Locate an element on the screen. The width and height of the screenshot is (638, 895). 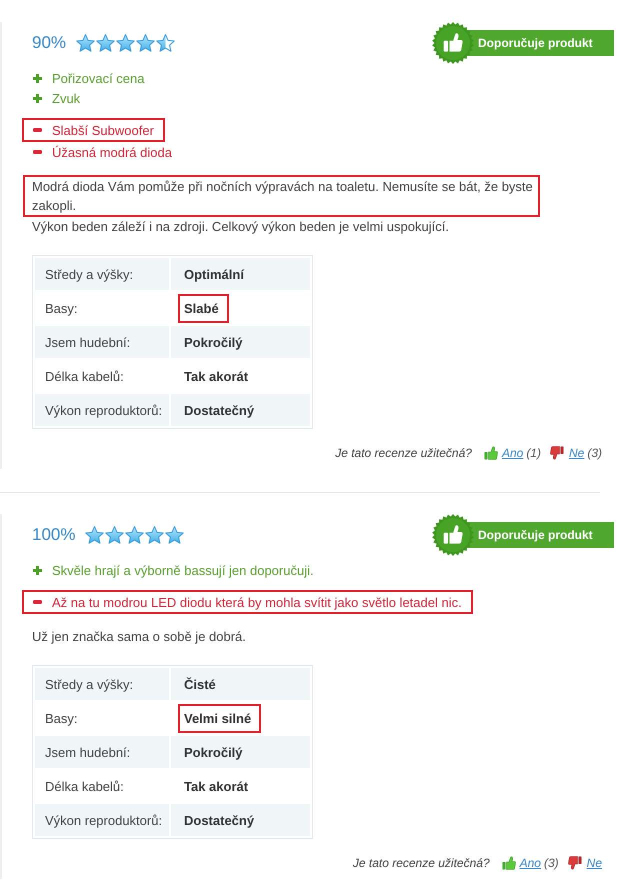
yes-count: (3) is located at coordinates (551, 863).